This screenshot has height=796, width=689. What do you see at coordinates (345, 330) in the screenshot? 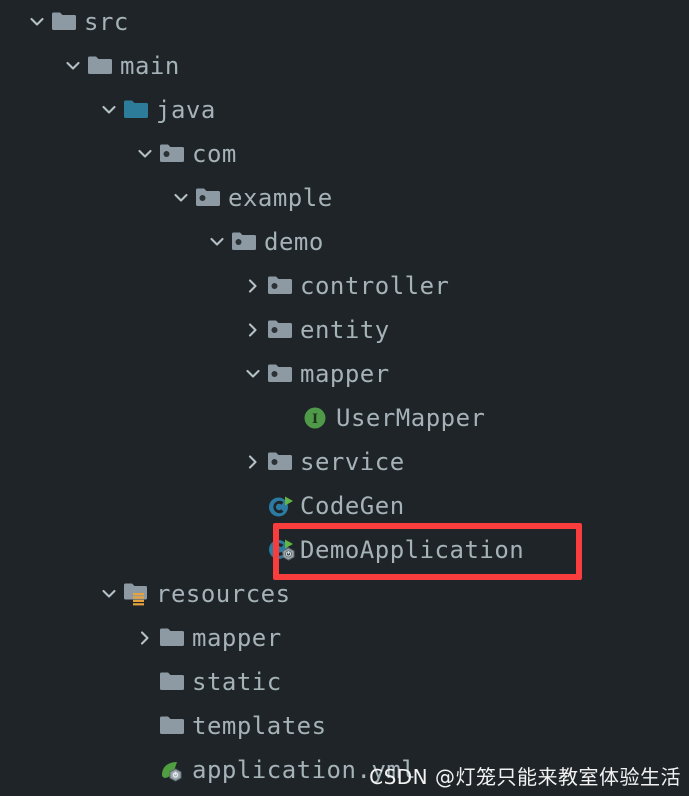
I see `tree-row-label: entity` at bounding box center [345, 330].